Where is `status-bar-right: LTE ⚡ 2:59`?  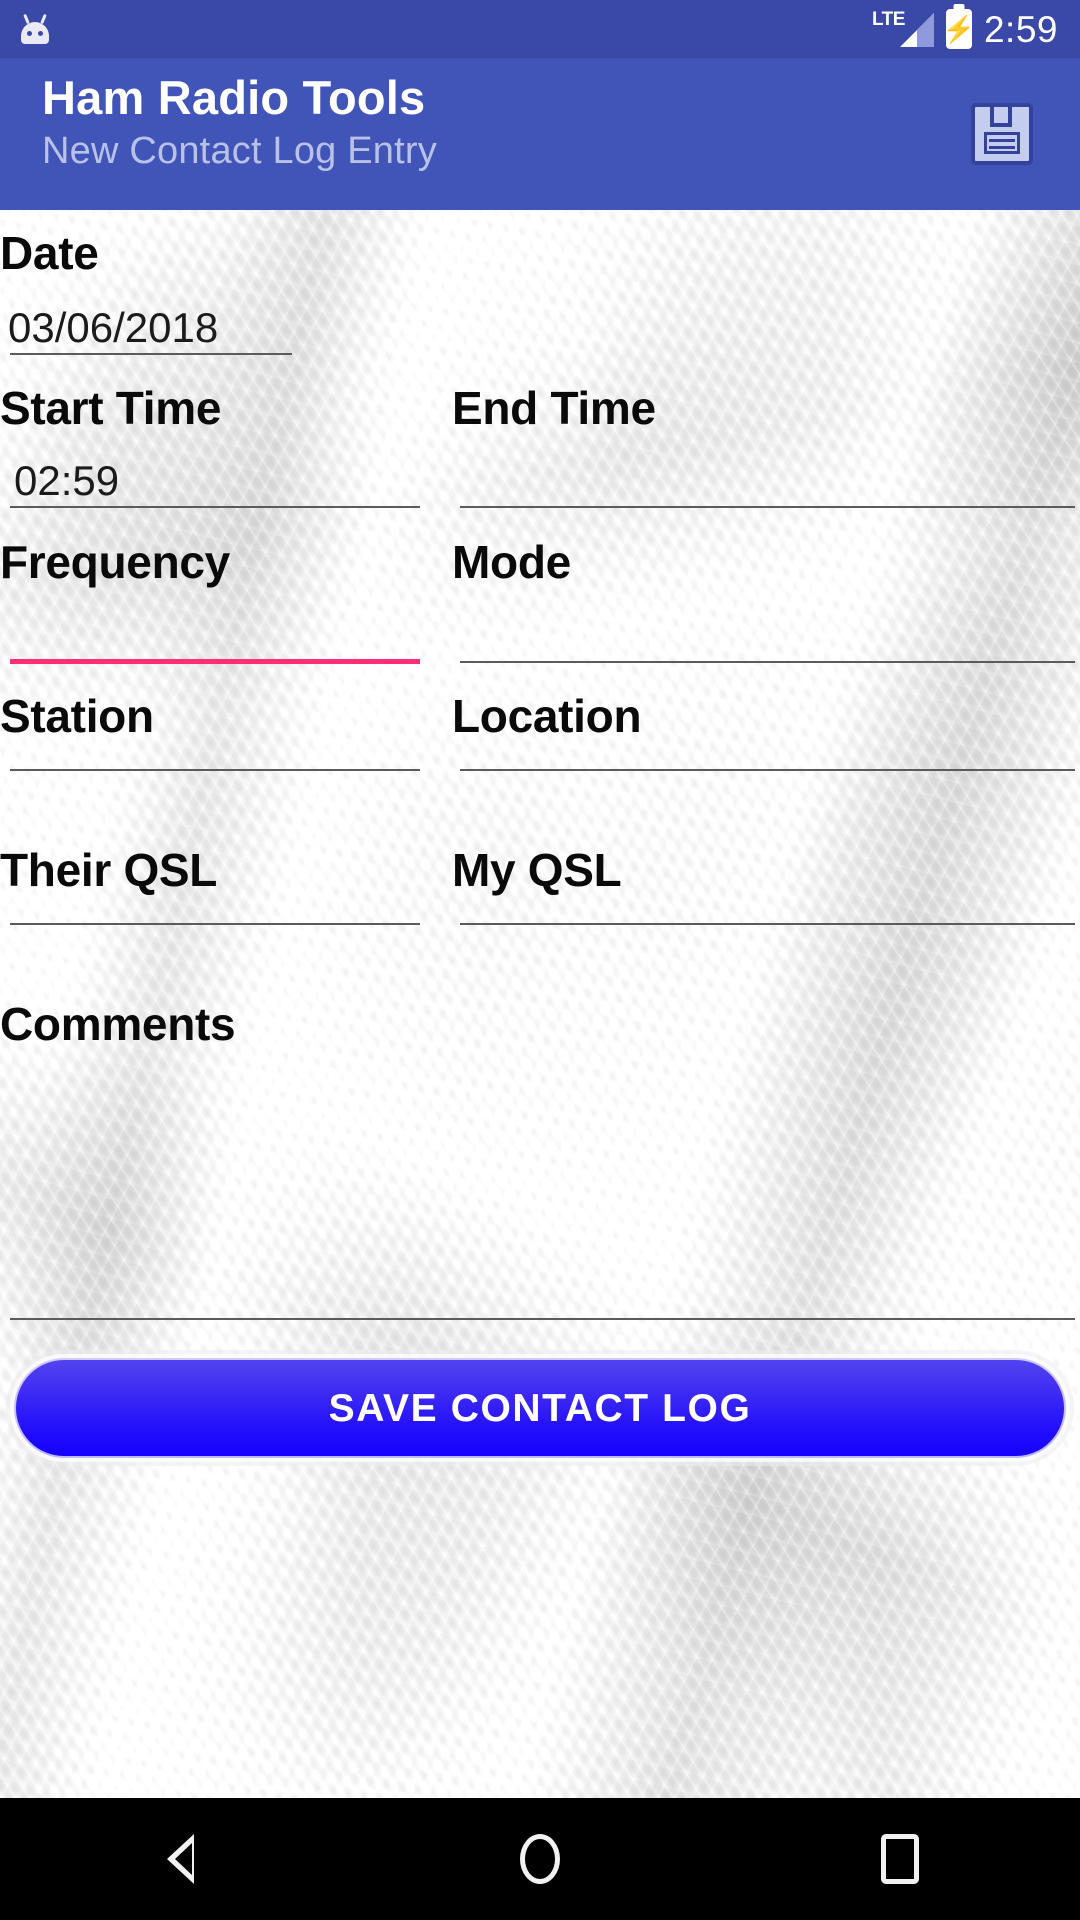 status-bar-right: LTE ⚡ 2:59 is located at coordinates (965, 29).